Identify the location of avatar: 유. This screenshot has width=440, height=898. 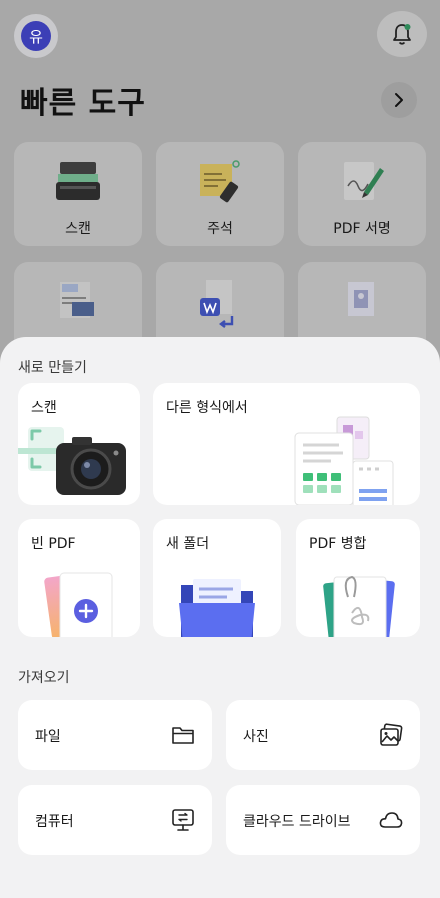
(36, 36).